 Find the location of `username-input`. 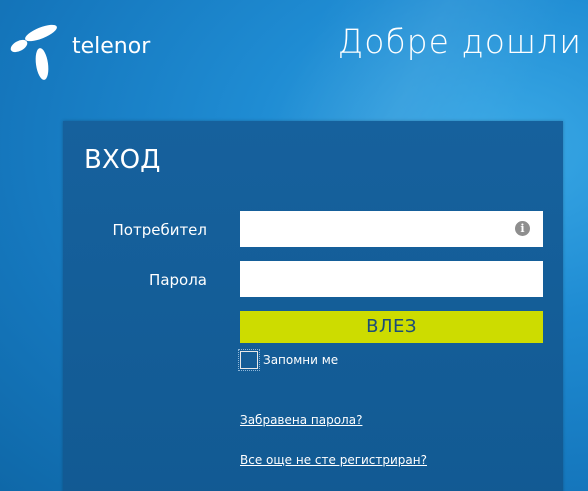

username-input is located at coordinates (391, 229).